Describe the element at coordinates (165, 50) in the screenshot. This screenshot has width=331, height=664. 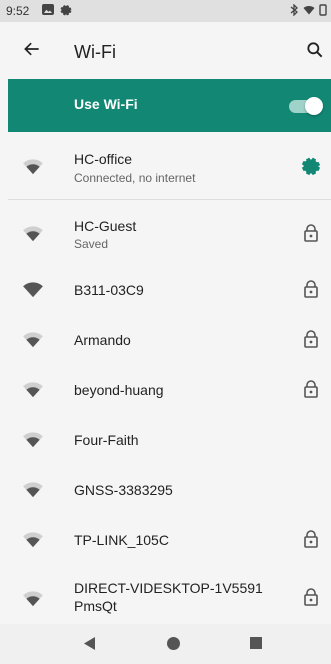
I see `app-bar: Wi-Fi` at that location.